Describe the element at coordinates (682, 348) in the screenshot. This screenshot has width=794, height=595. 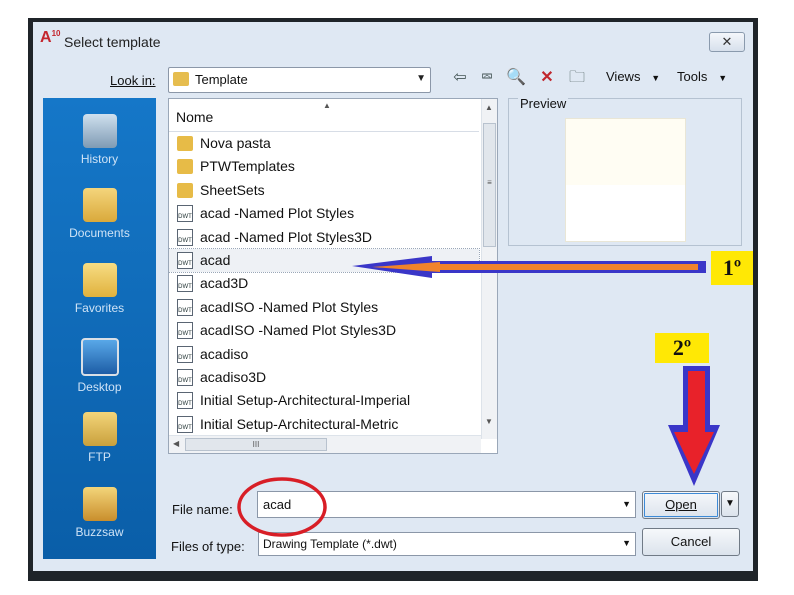
I see `step2-label: 2º` at that location.